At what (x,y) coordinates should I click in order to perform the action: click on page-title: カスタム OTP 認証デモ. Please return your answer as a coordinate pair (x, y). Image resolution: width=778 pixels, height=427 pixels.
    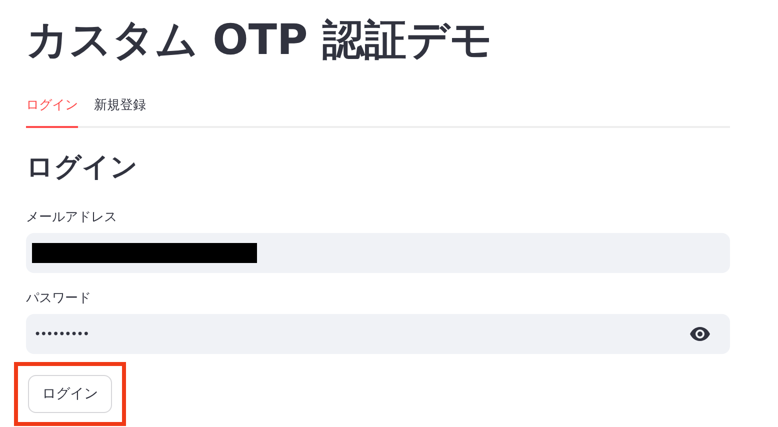
    Looking at the image, I should click on (259, 40).